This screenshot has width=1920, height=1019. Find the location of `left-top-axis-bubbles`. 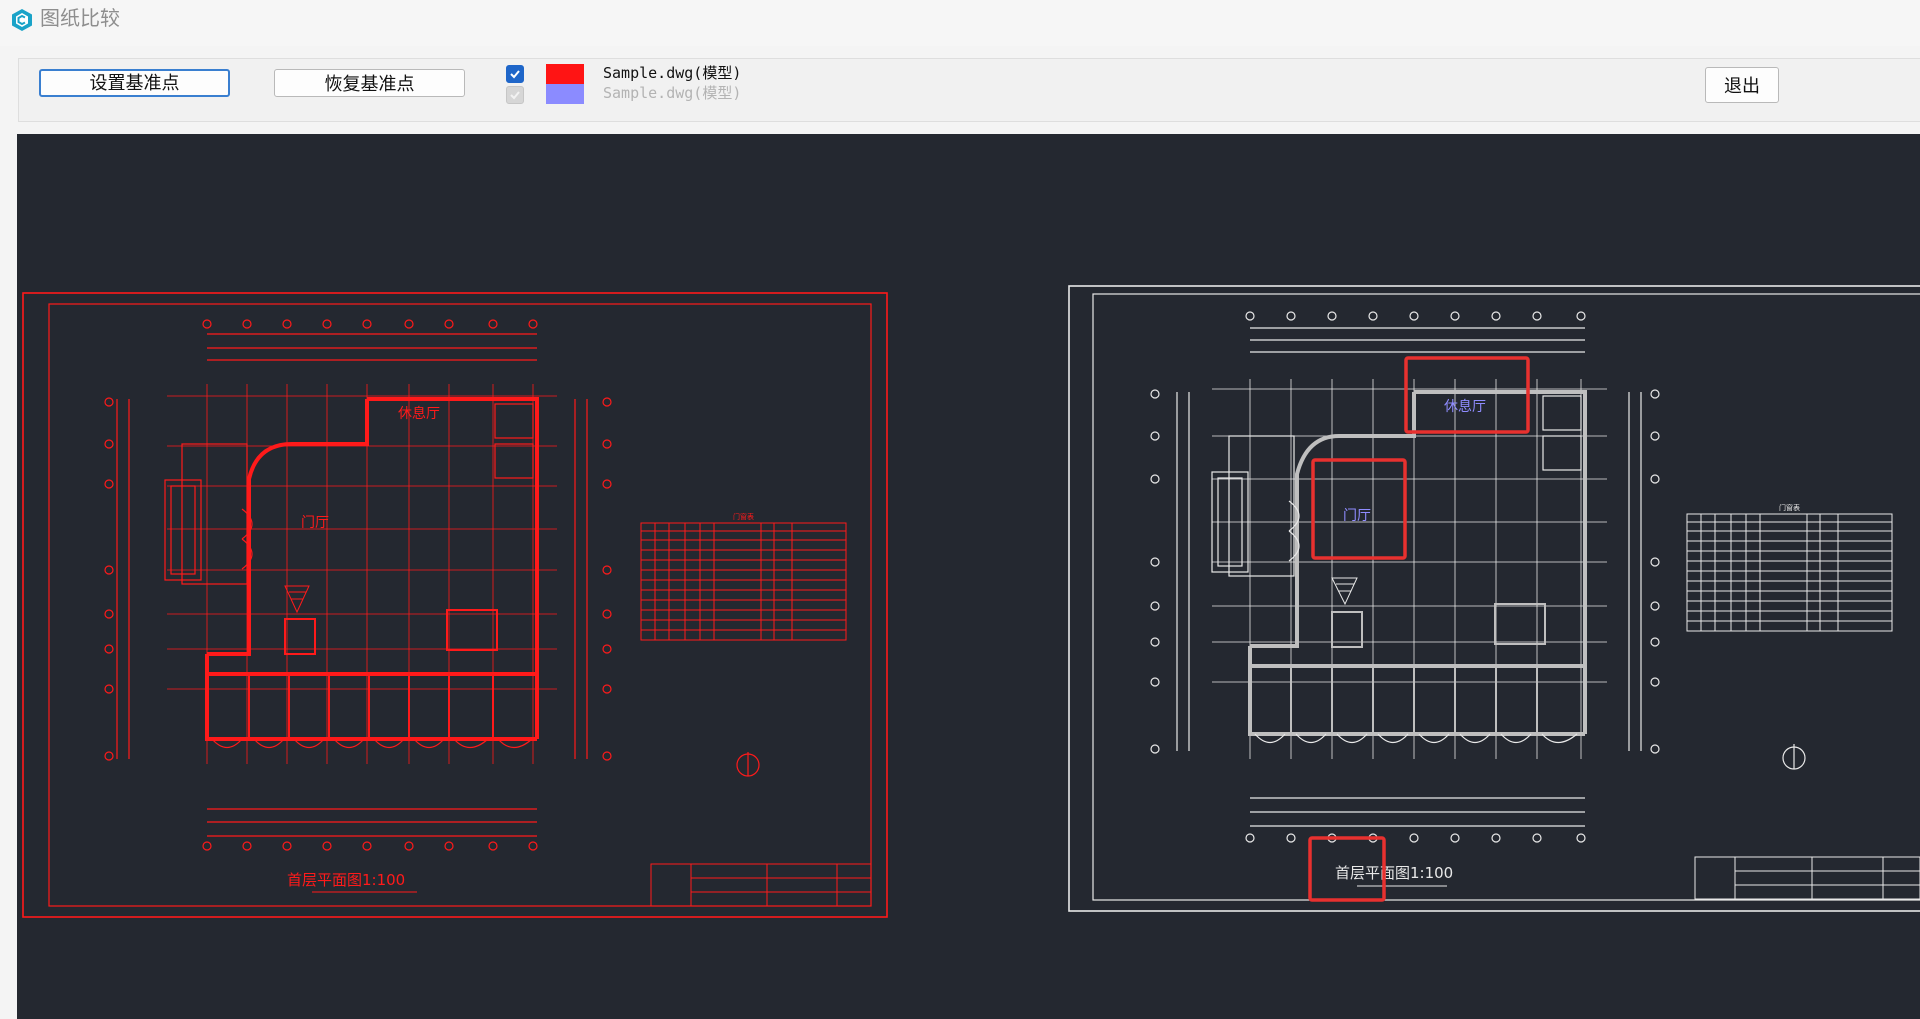

left-top-axis-bubbles is located at coordinates (370, 324).